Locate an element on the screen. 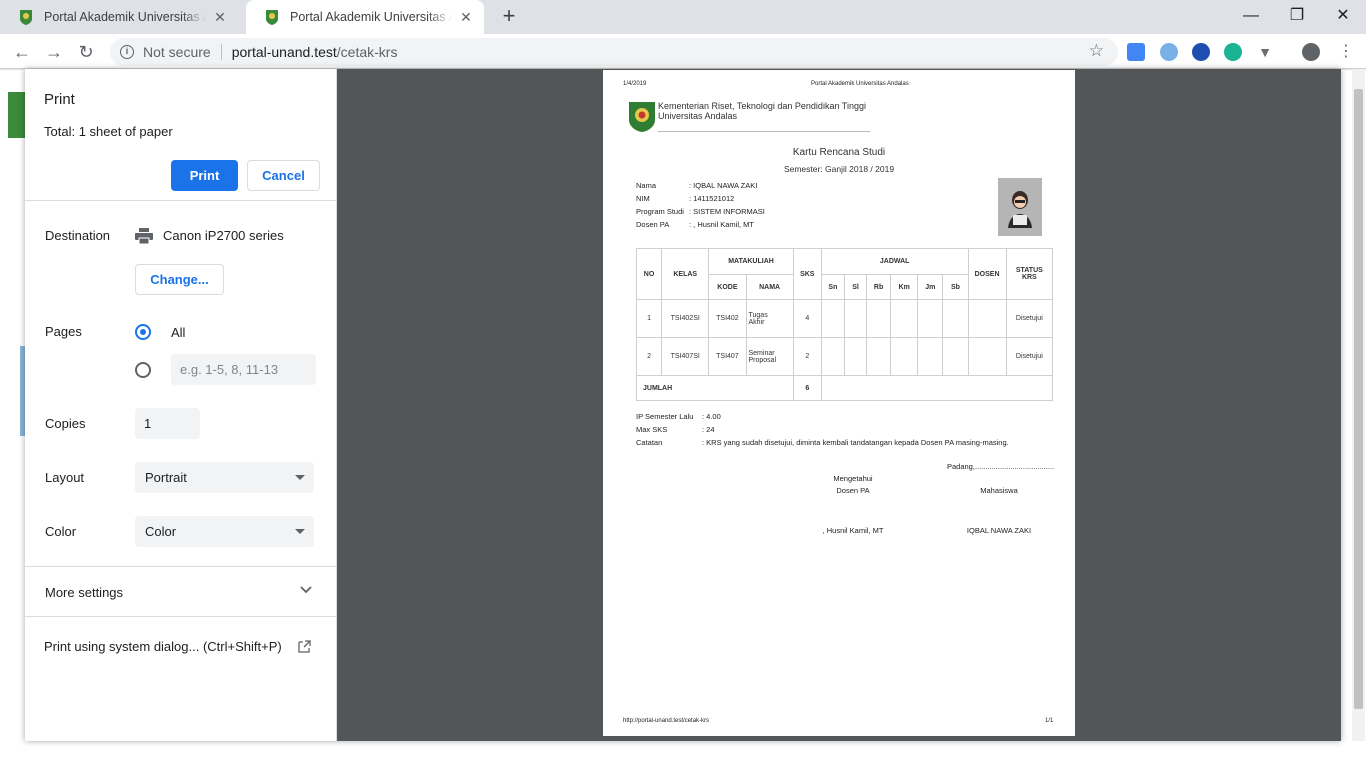  col-day-sl: Sl is located at coordinates (855, 287).